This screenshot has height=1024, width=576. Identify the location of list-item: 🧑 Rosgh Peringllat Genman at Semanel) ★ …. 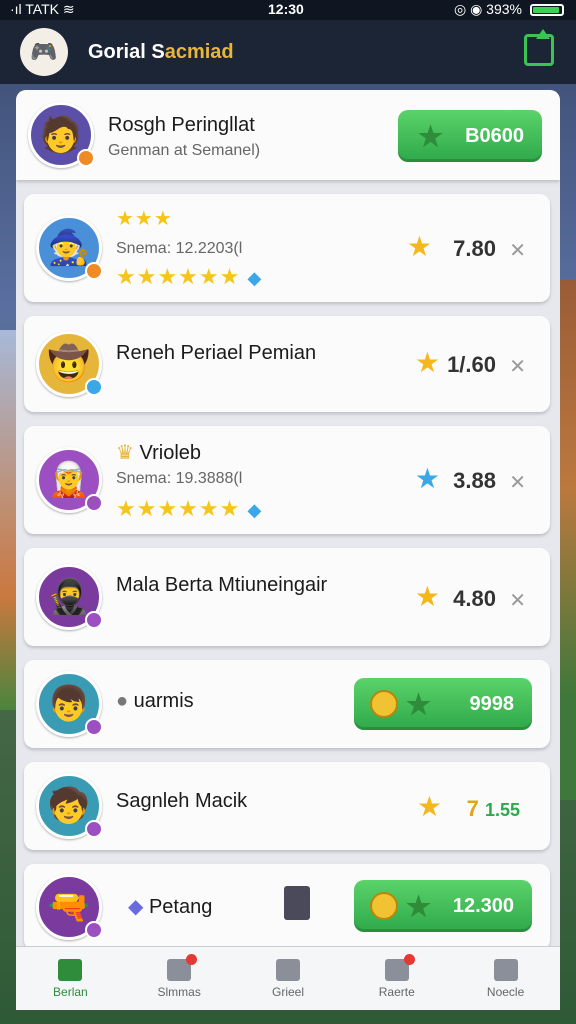
(288, 135).